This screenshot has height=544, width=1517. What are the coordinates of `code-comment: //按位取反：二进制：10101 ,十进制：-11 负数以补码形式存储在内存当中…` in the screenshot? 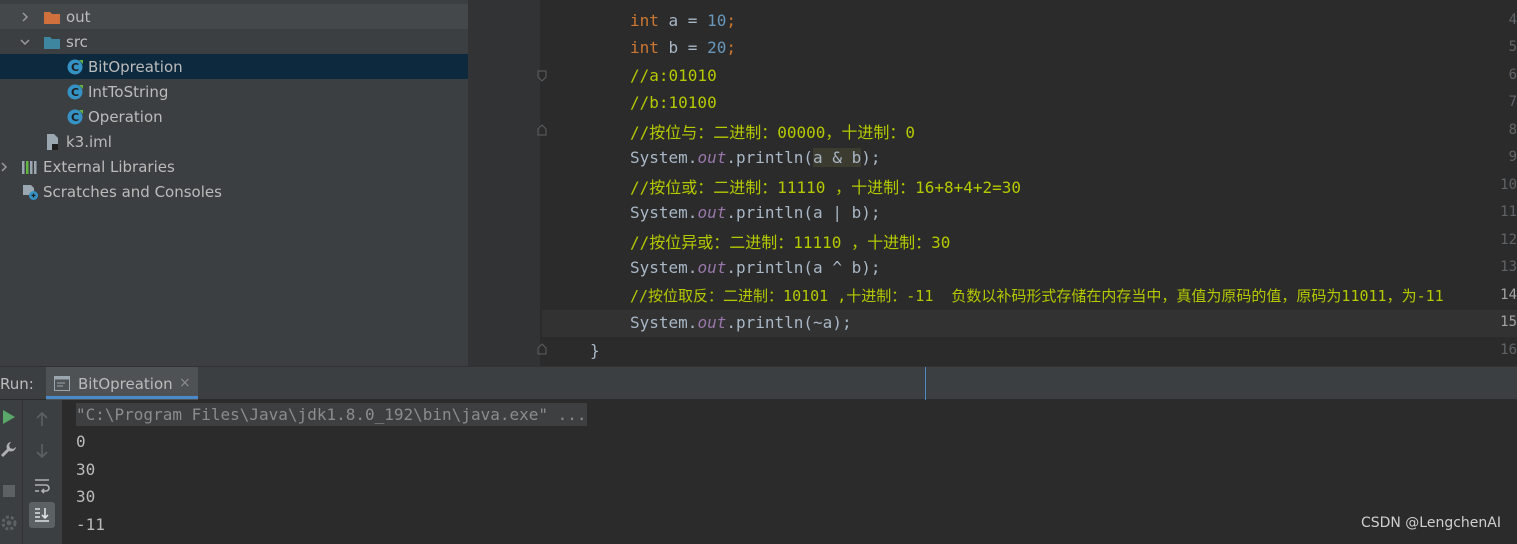 It's located at (1037, 296).